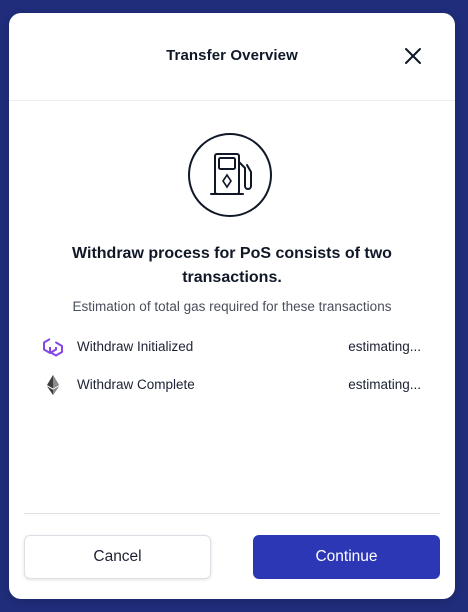 Image resolution: width=468 pixels, height=612 pixels. What do you see at coordinates (53, 385) in the screenshot?
I see `ethereum-icon` at bounding box center [53, 385].